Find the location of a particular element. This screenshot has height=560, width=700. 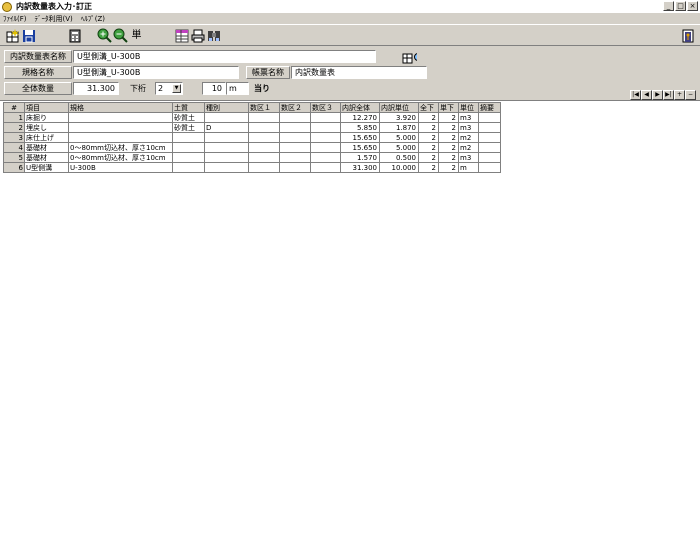

col-header-unit: 単位 is located at coordinates (468, 107).